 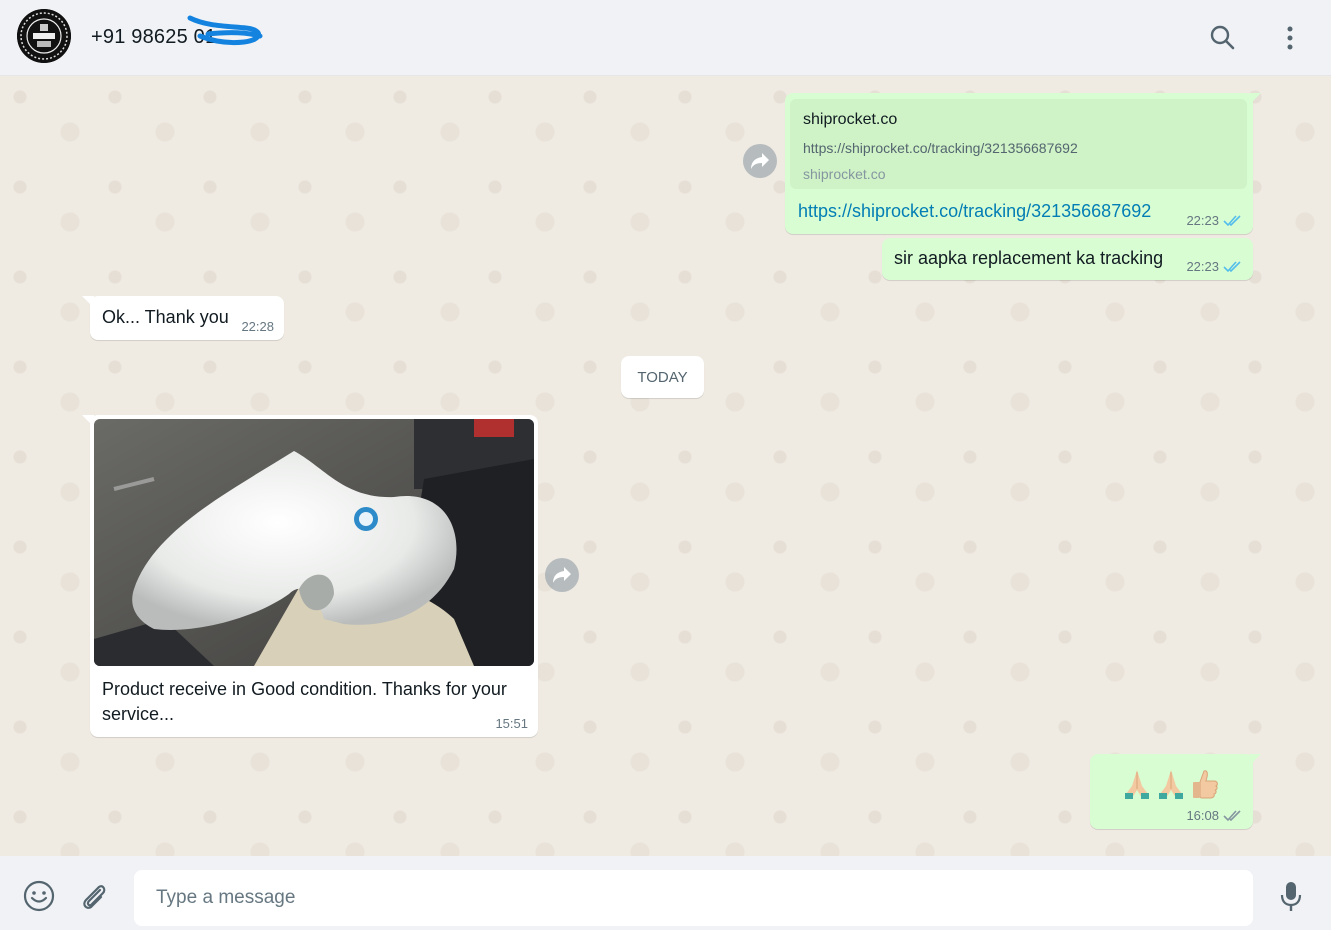 What do you see at coordinates (662, 377) in the screenshot?
I see `date-divider: TODAY` at bounding box center [662, 377].